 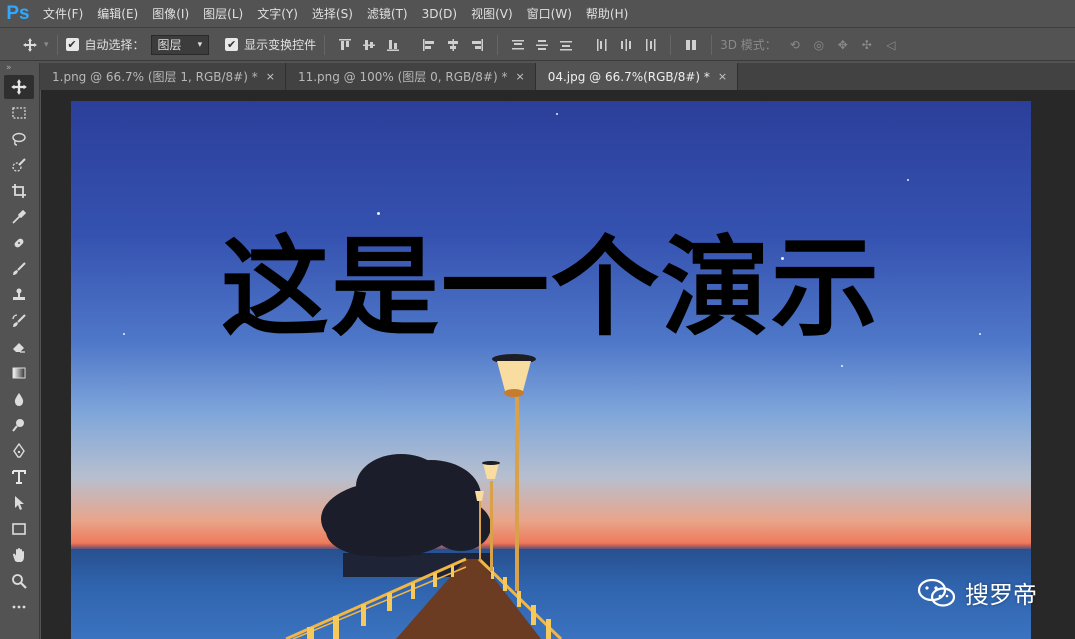 I want to click on auto-select-option: ✔ 自动选择： 图层 ▾, so click(x=137, y=45).